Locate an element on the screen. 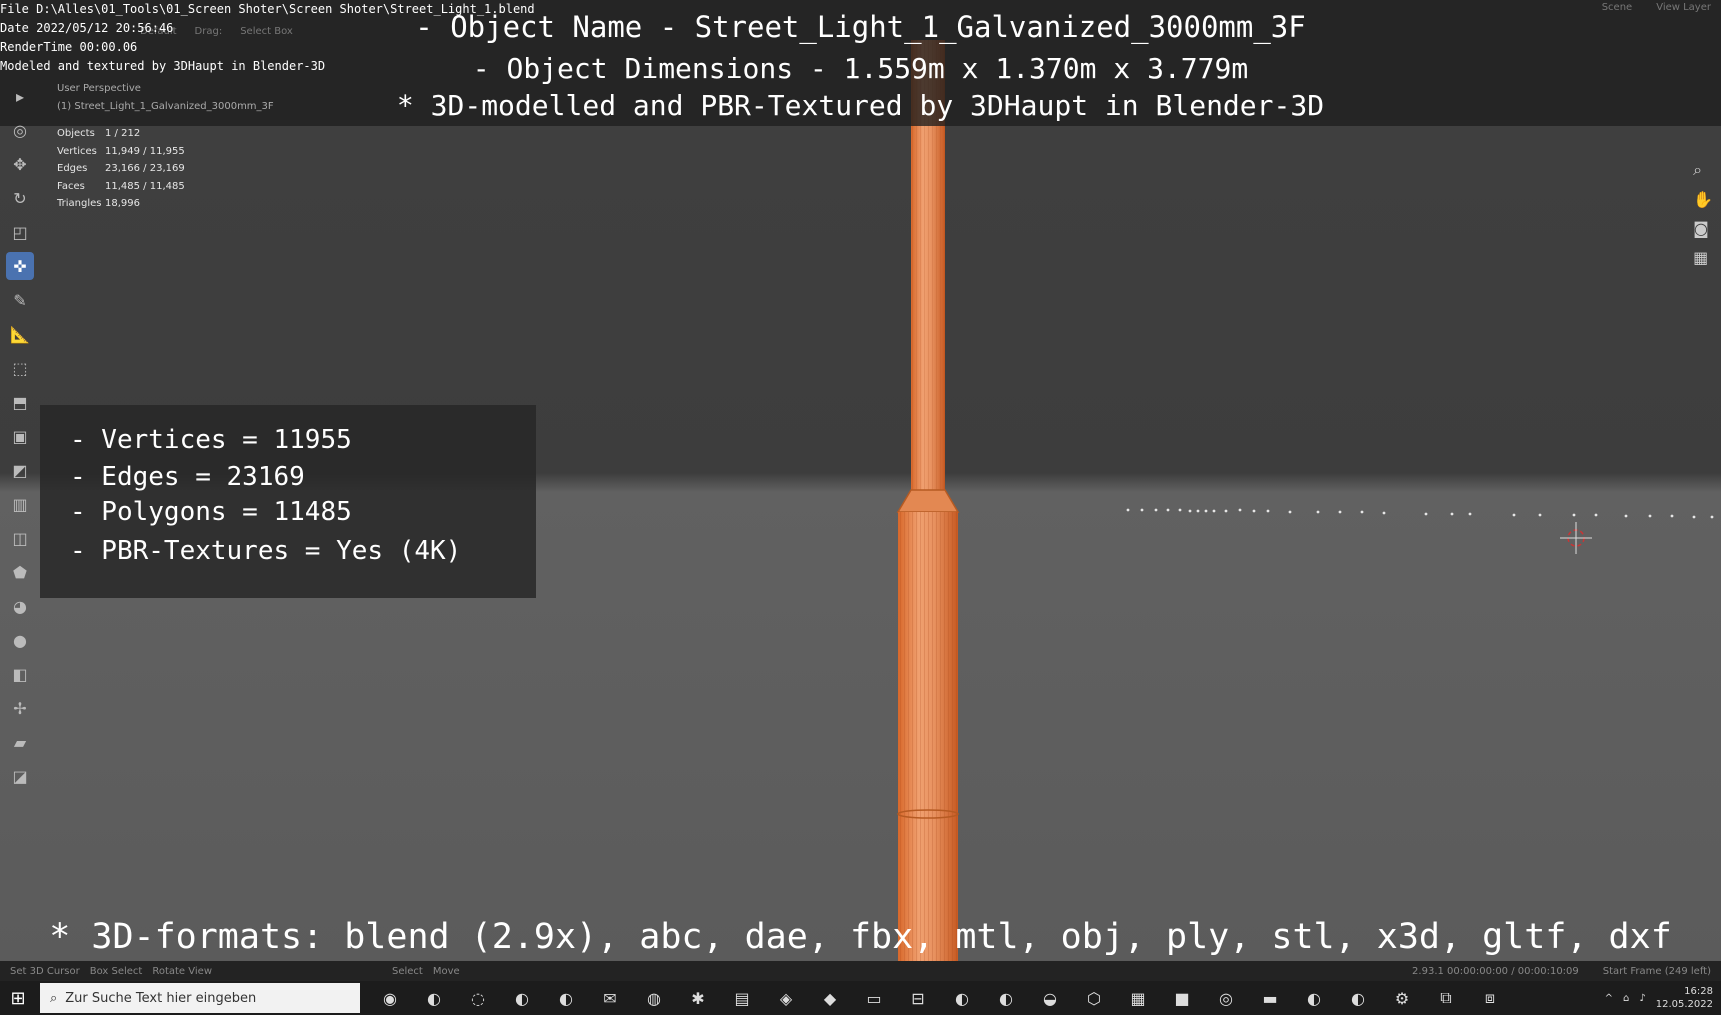  spin-tool-icon: ◕ is located at coordinates (20, 606).